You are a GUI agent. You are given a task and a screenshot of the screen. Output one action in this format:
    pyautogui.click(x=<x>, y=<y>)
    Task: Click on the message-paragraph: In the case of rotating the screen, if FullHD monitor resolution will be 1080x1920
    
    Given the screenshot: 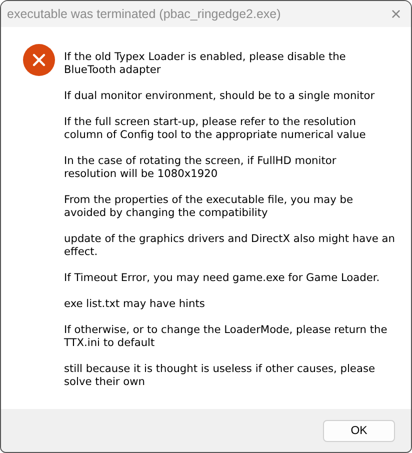 What is the action you would take?
    pyautogui.click(x=201, y=168)
    